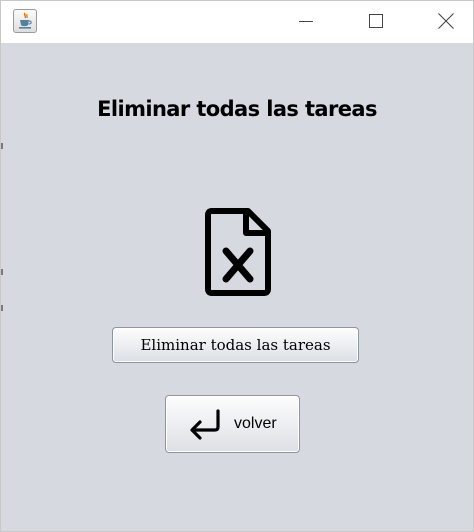  What do you see at coordinates (255, 423) in the screenshot?
I see `back-label: volver` at bounding box center [255, 423].